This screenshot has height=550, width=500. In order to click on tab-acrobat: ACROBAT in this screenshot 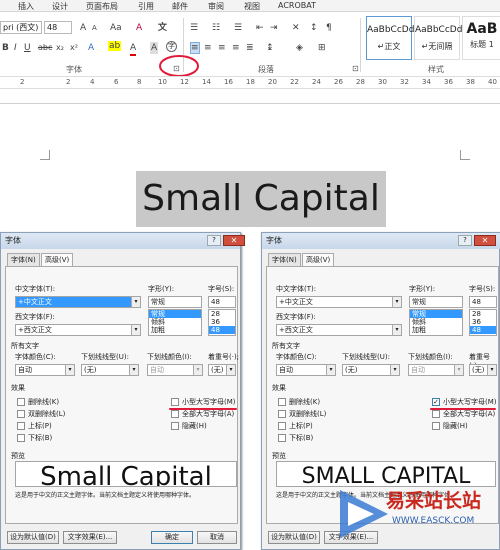, I will do `click(297, 5)`.